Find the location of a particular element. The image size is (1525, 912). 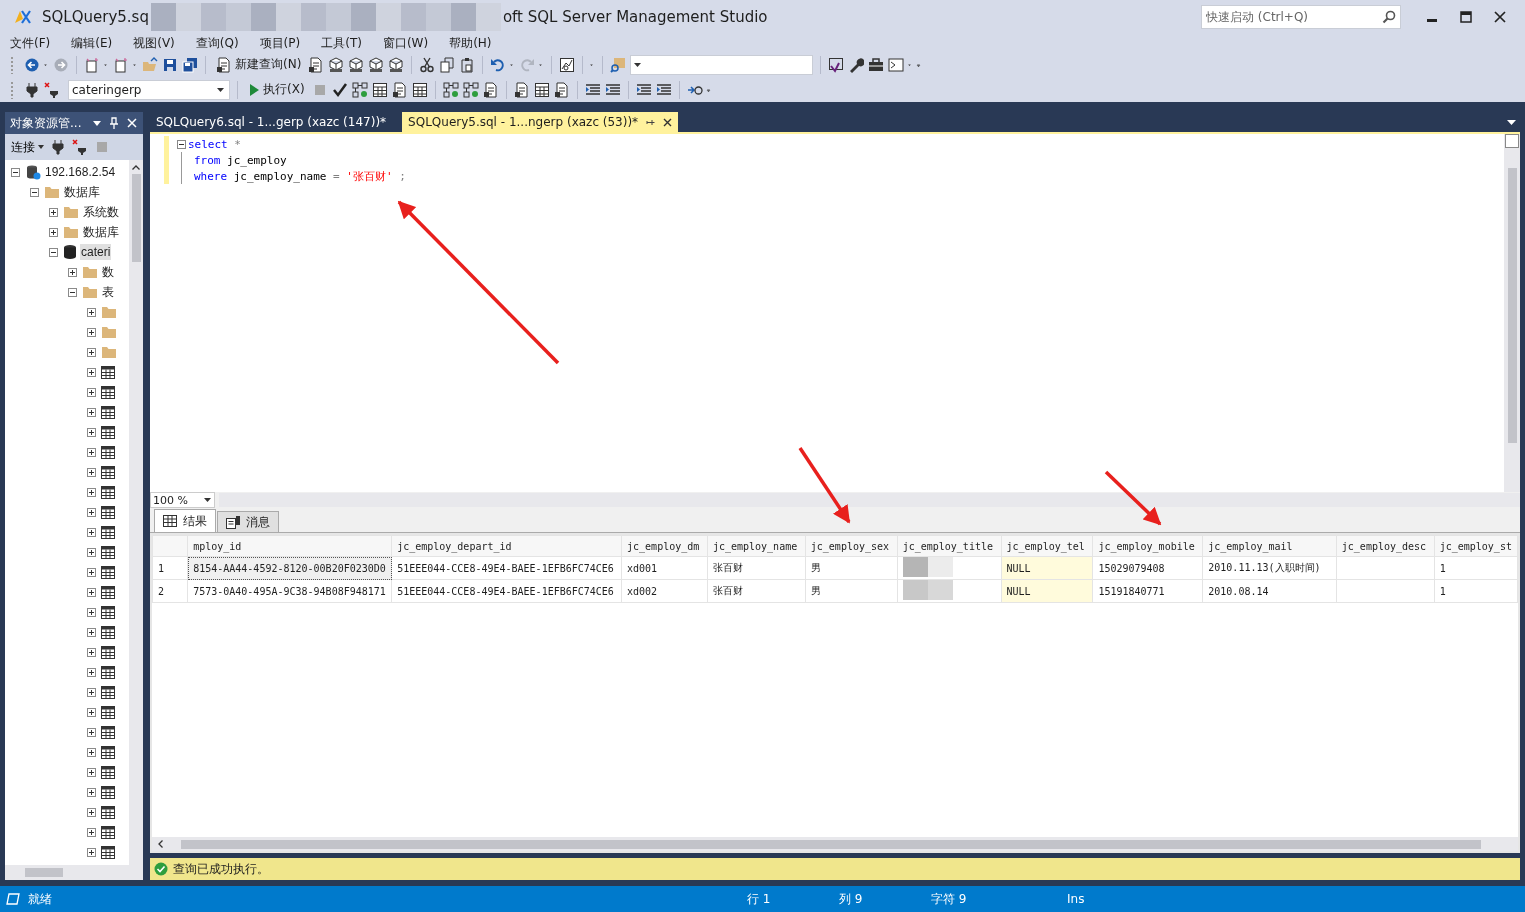

document-tab: SQLQuery6.sql - 1...gerp (xazc (147))* is located at coordinates (271, 122).